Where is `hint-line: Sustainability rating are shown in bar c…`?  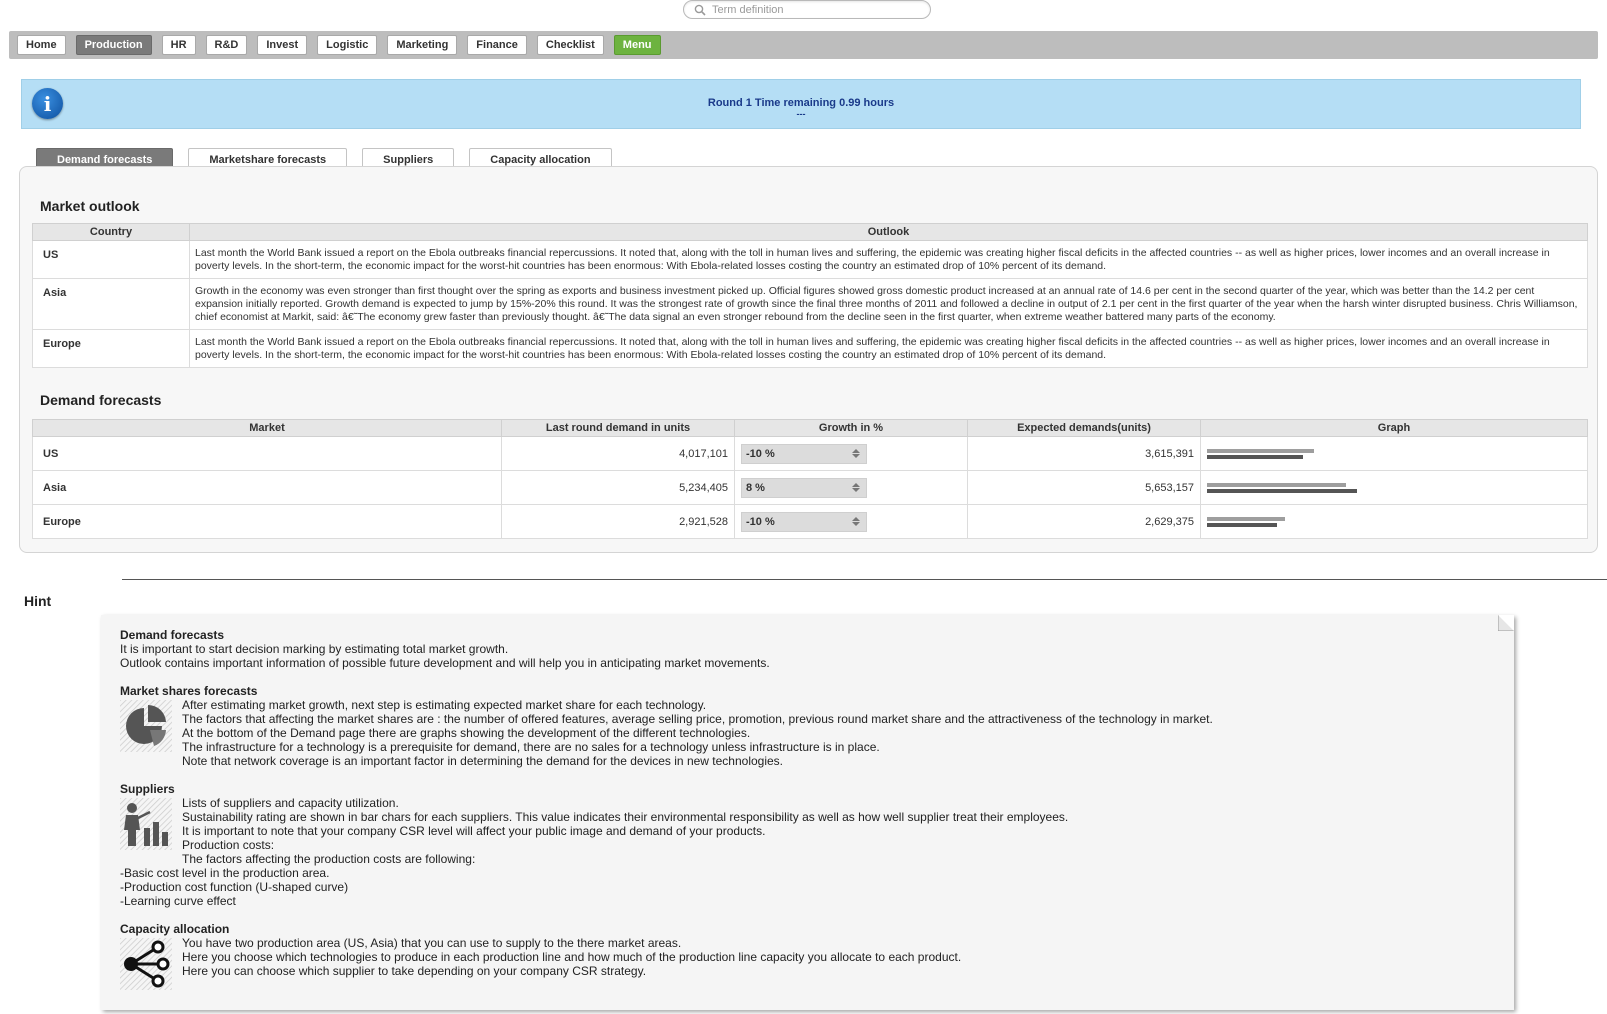 hint-line: Sustainability rating are shown in bar c… is located at coordinates (625, 817).